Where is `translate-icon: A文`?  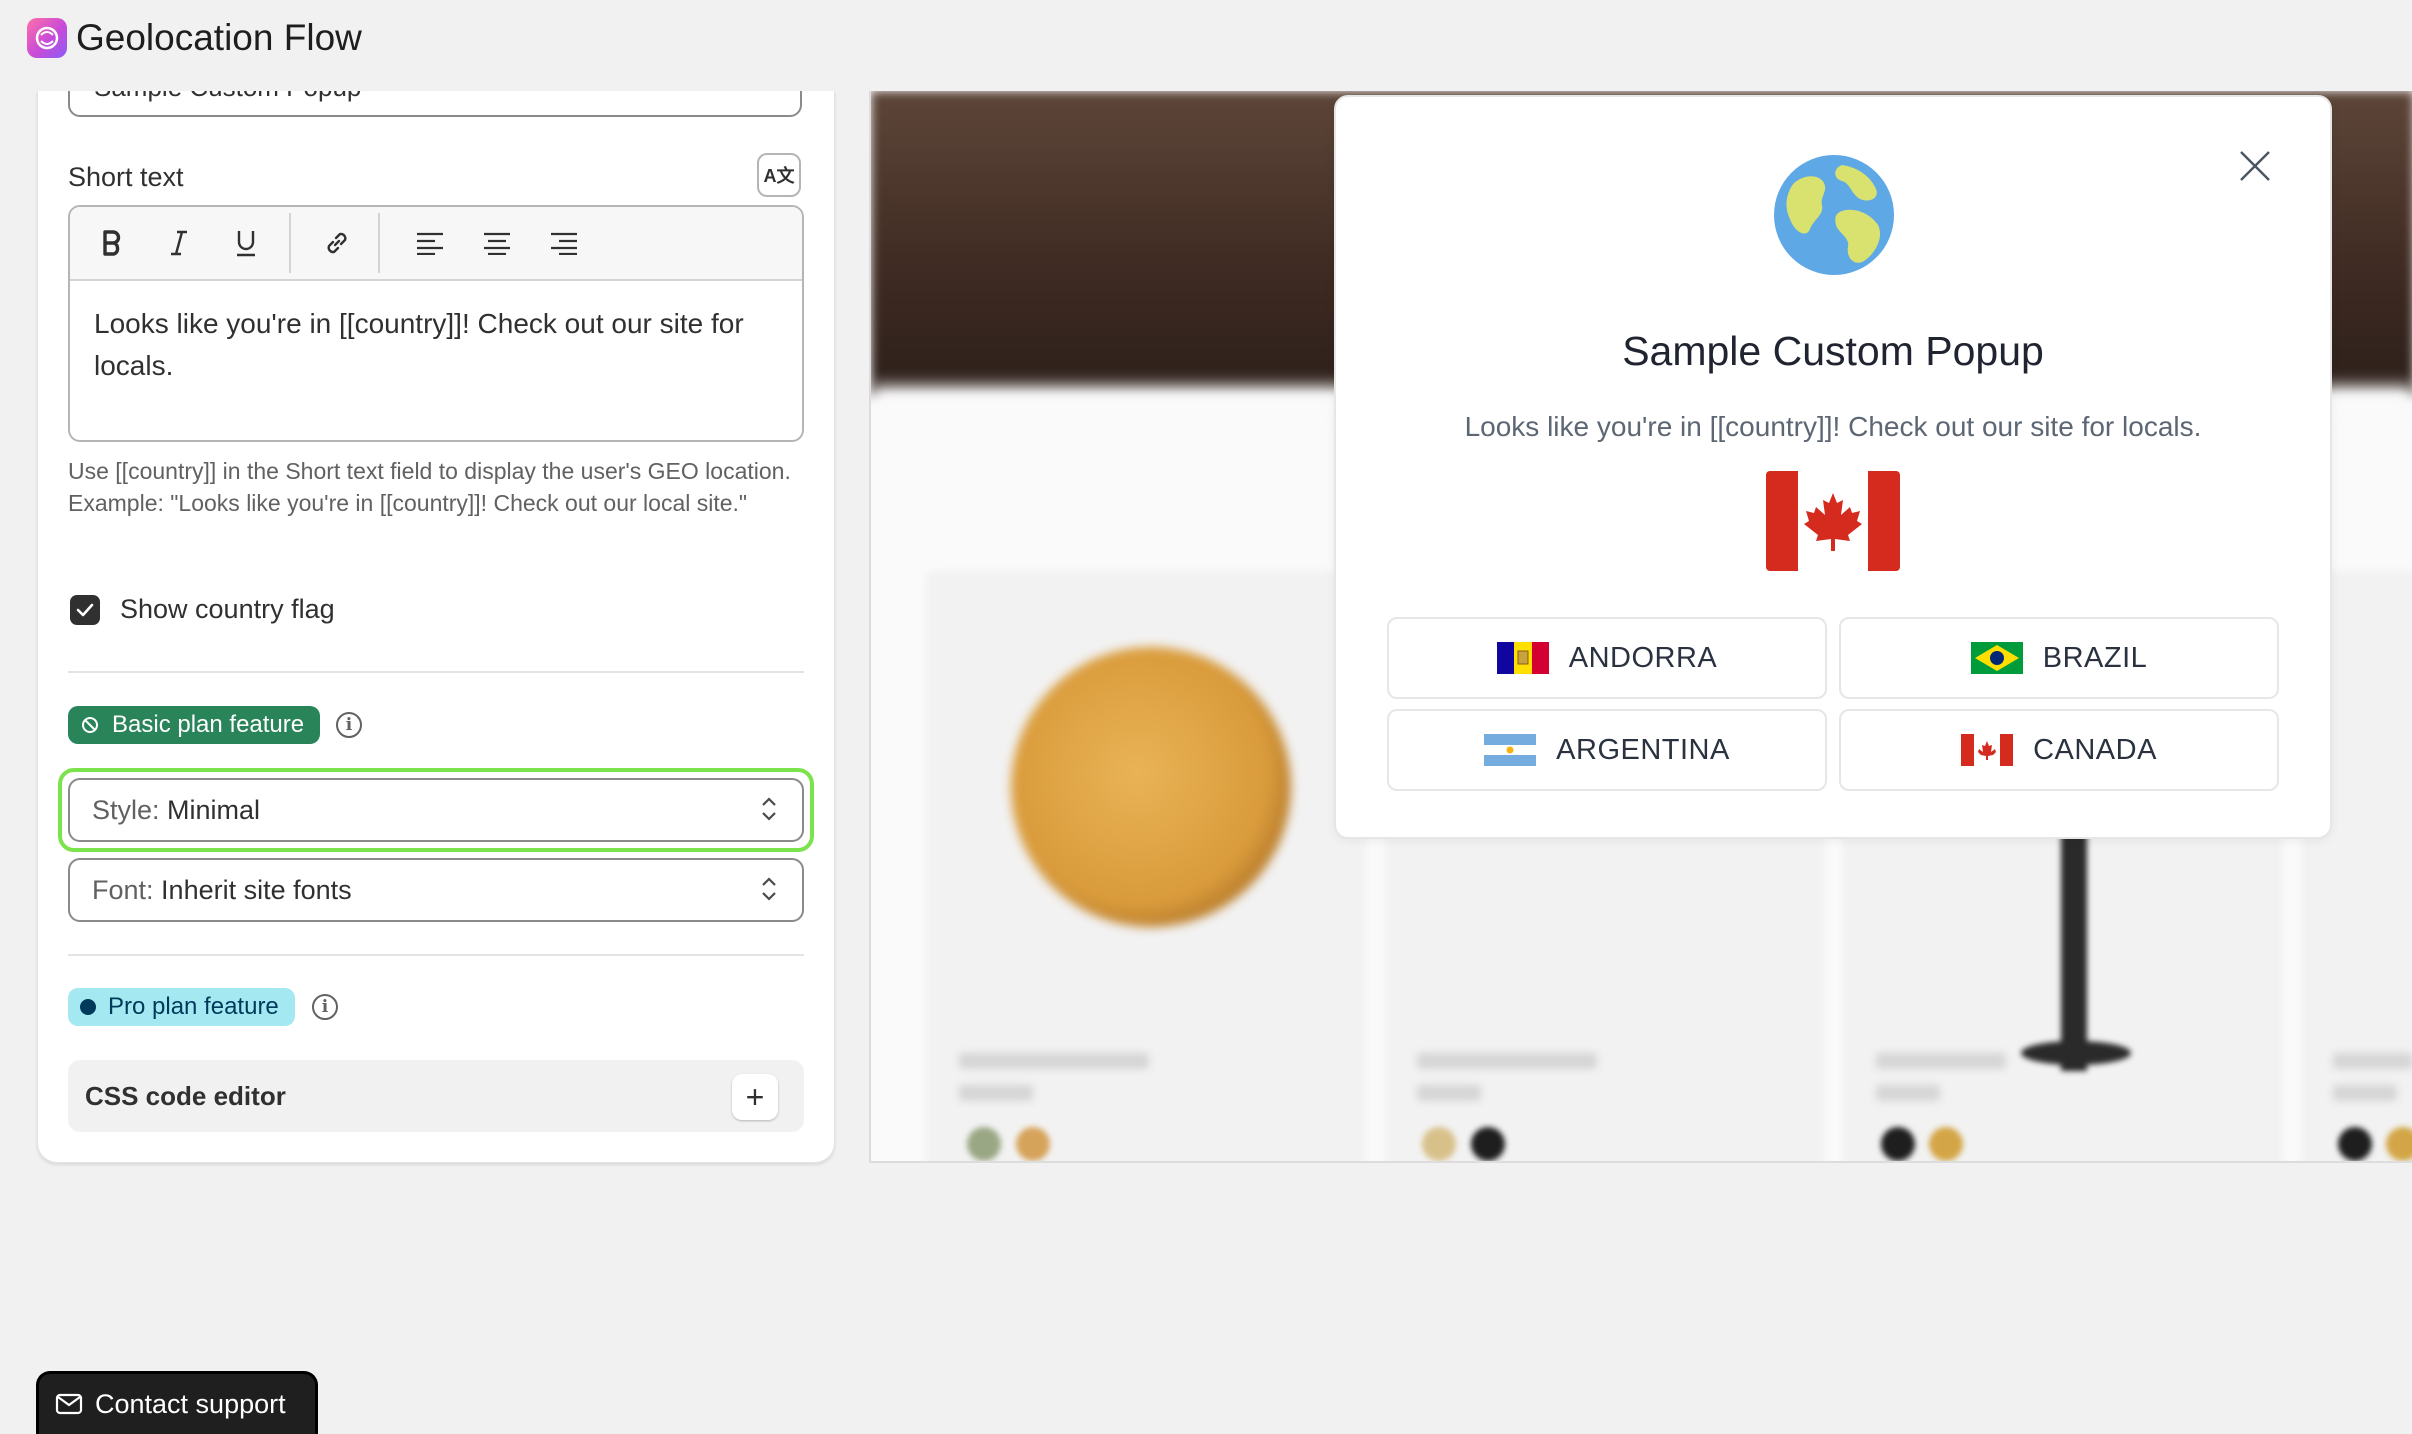
translate-icon: A文 is located at coordinates (779, 175).